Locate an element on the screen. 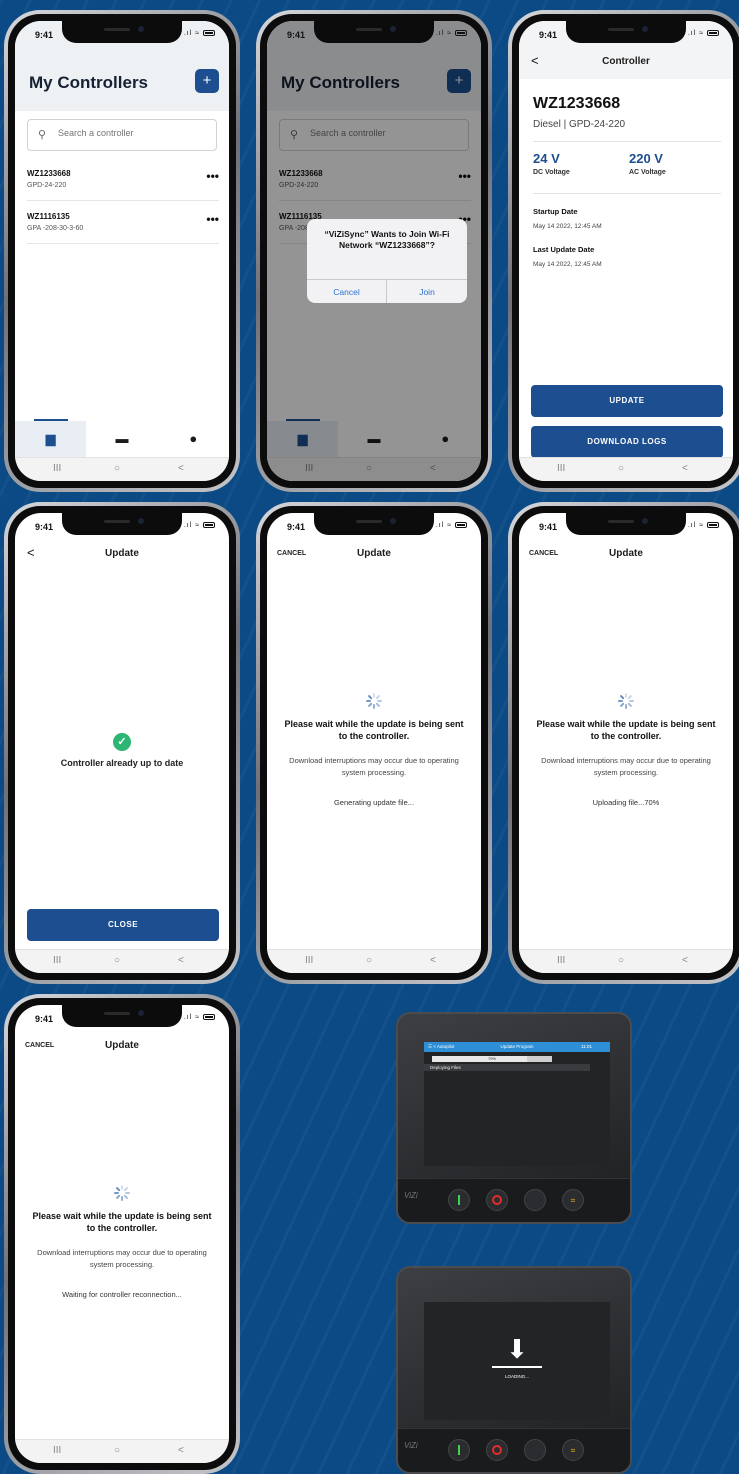 This screenshot has height=1474, width=739. startup-date-label: Startup Date is located at coordinates (555, 211).